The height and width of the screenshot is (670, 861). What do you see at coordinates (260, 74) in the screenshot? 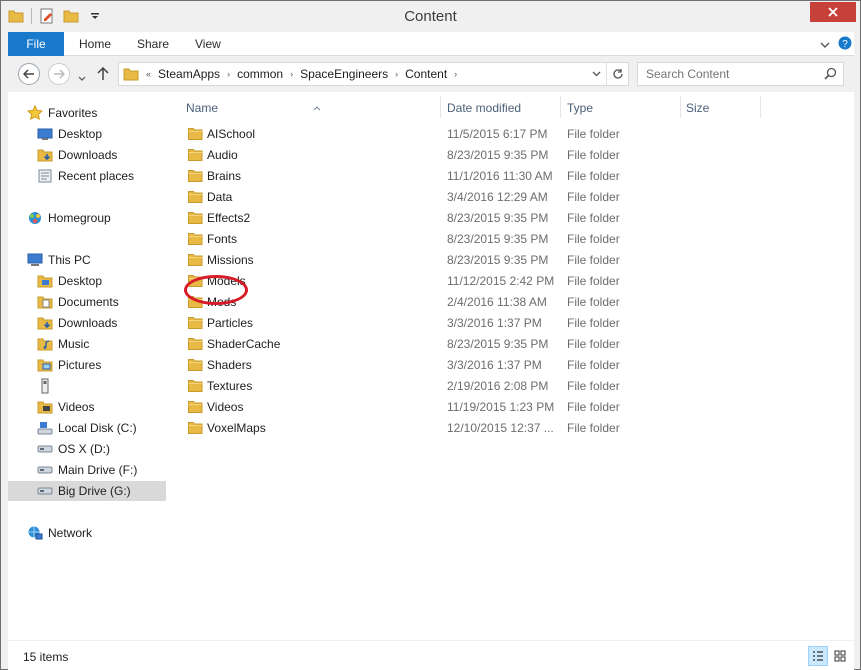
I see `breadcrumb-common: common` at bounding box center [260, 74].